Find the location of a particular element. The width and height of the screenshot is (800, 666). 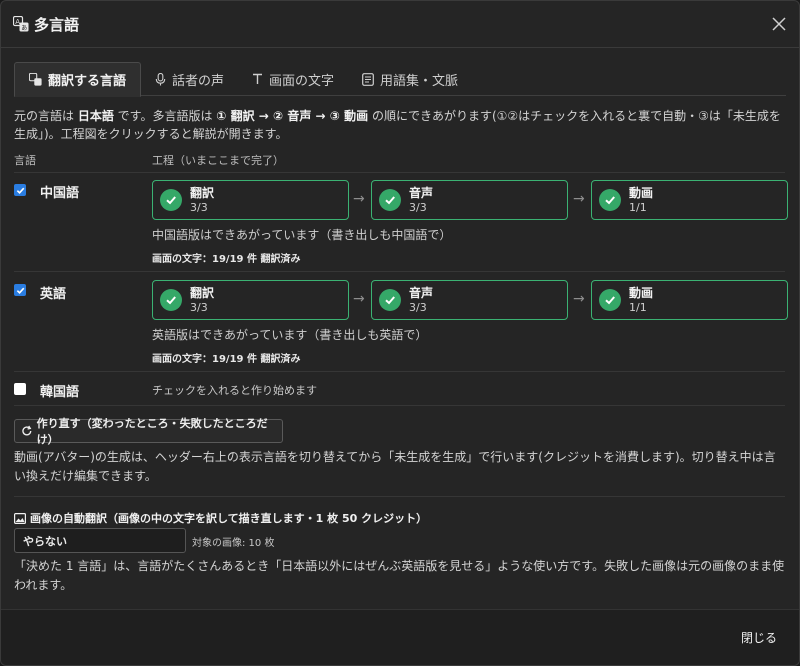

language-hint: チェックを入れると作り始めます is located at coordinates (234, 390).